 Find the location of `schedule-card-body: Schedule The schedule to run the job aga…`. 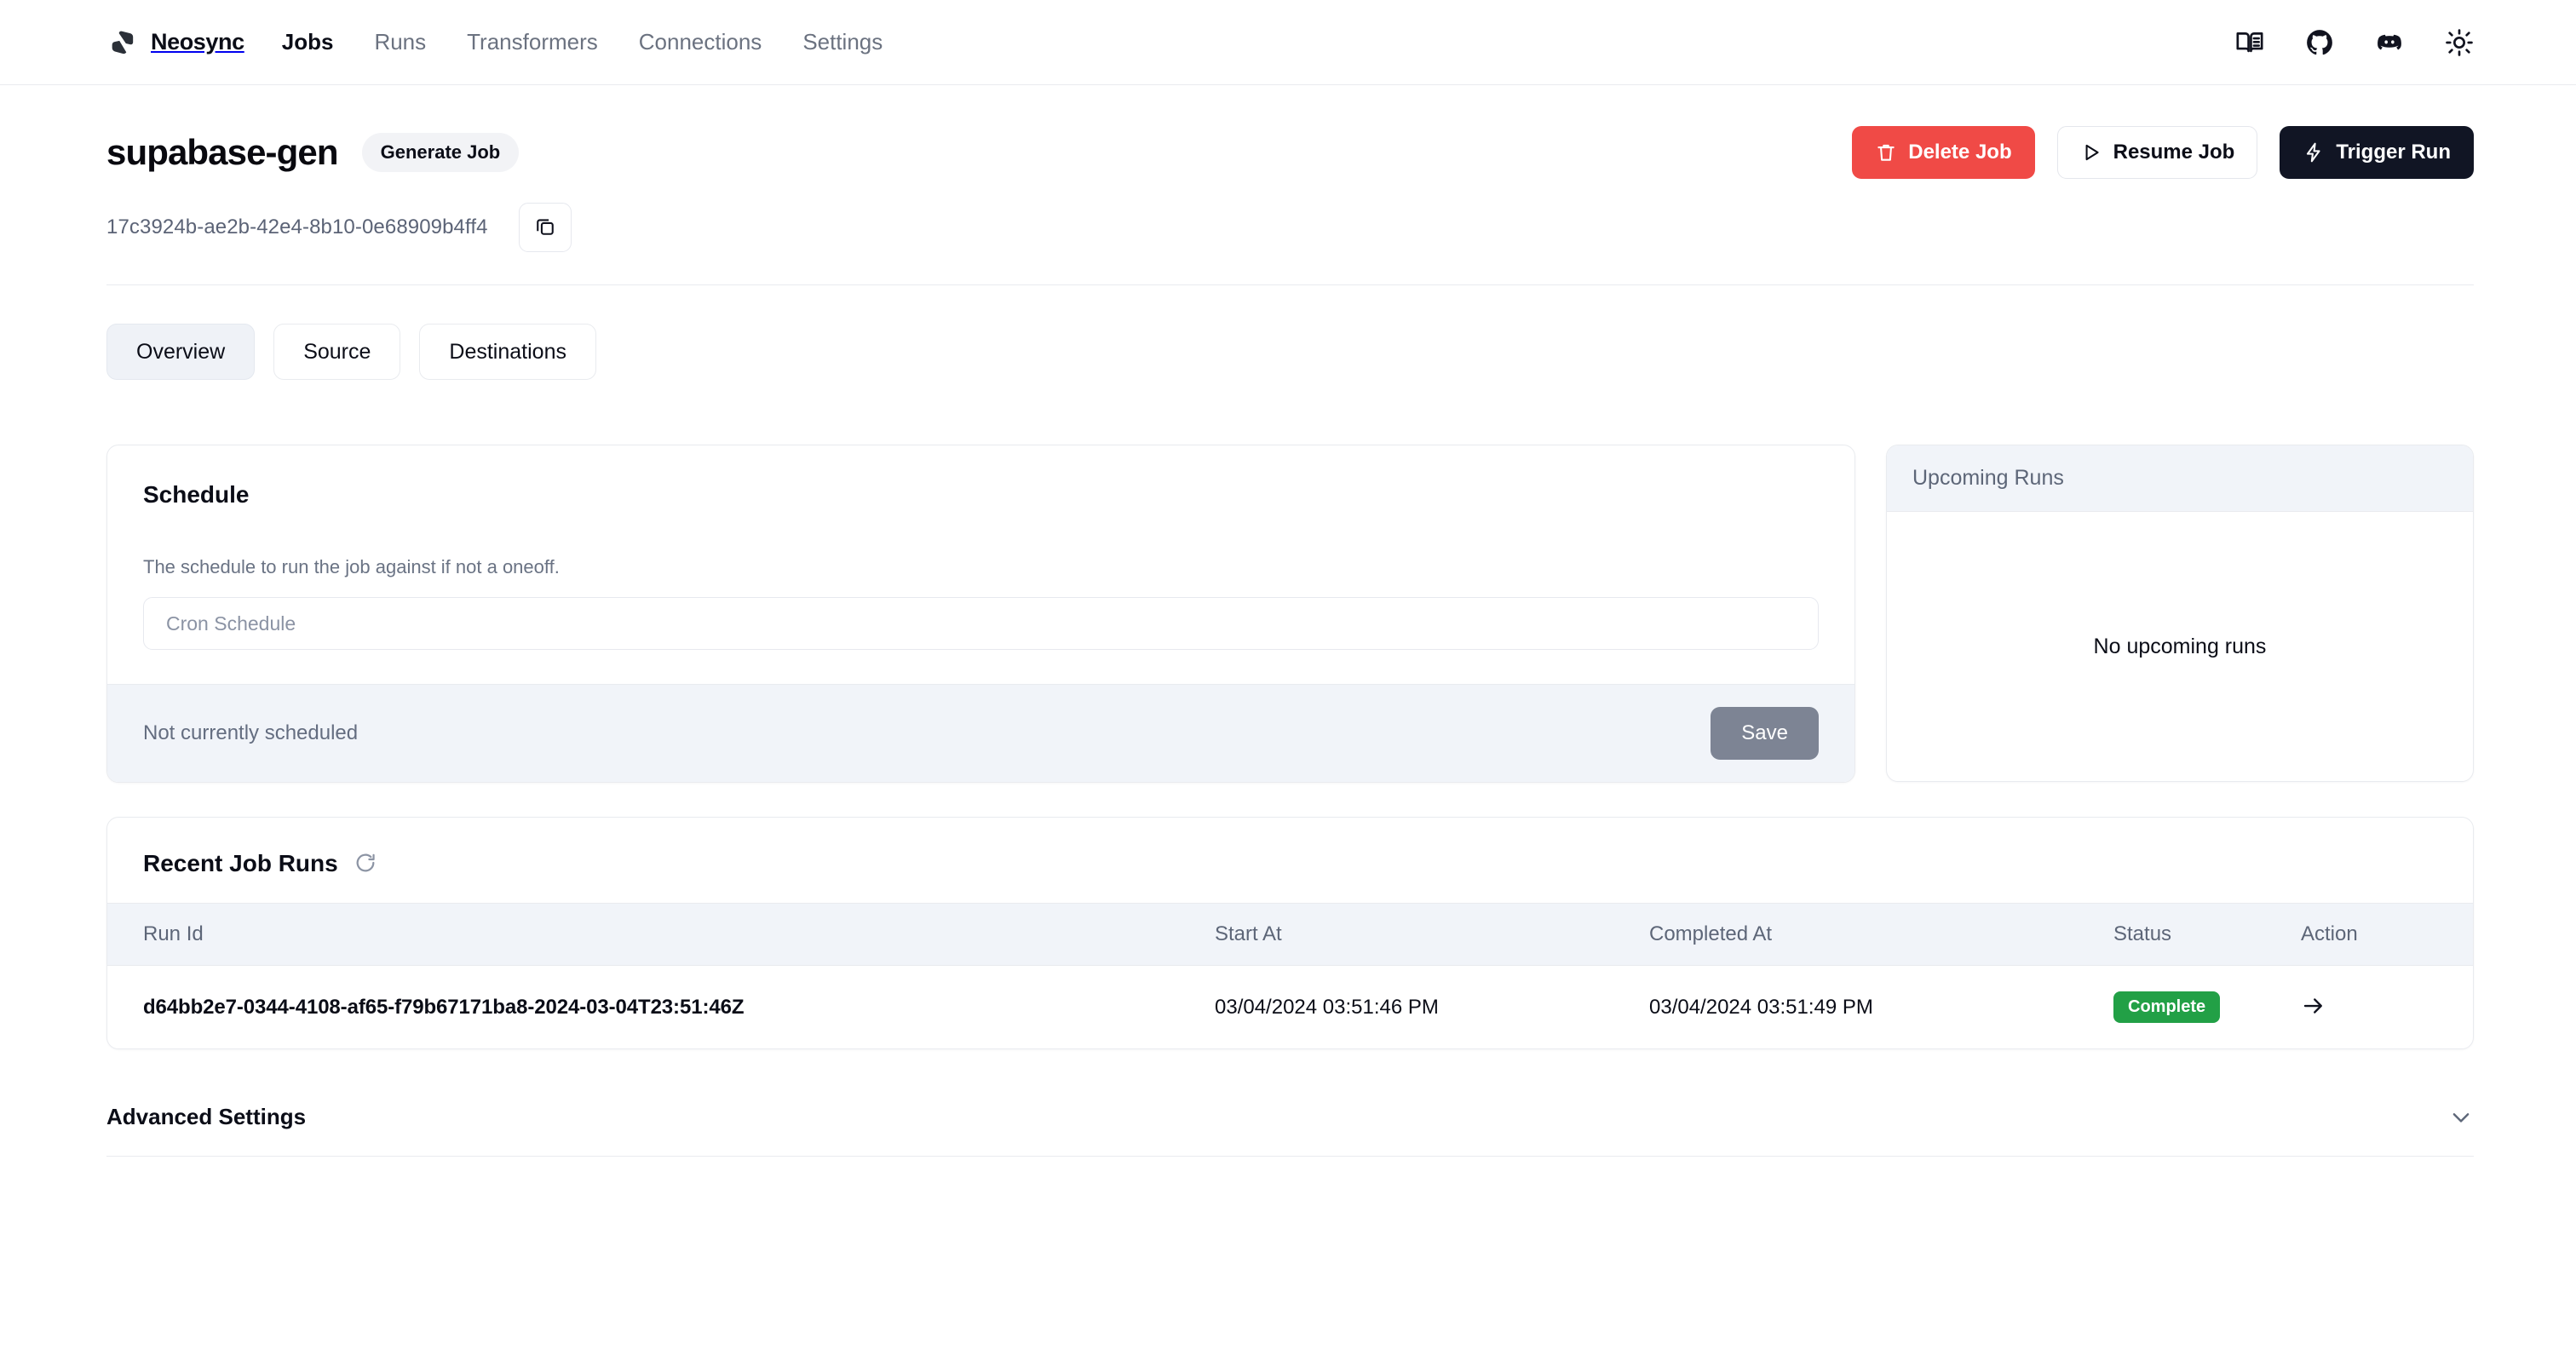

schedule-card-body: Schedule The schedule to run the job aga… is located at coordinates (981, 564).